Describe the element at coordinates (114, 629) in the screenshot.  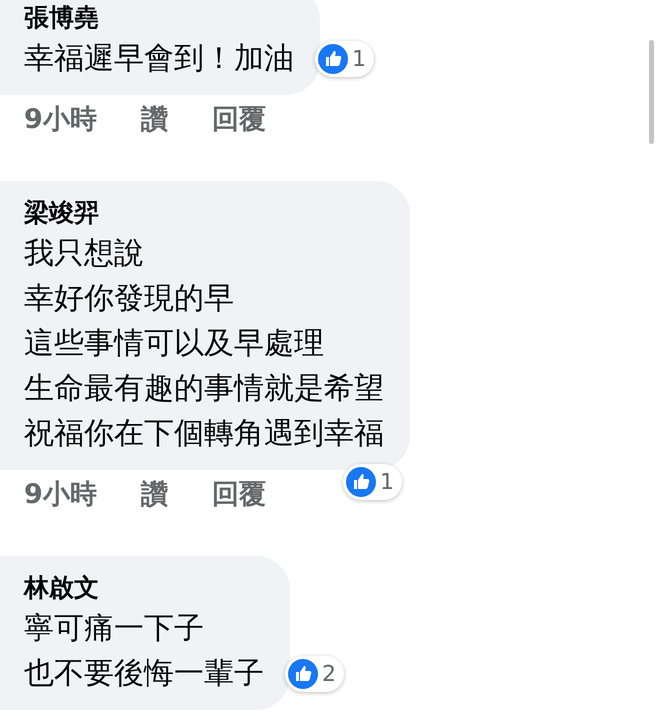
I see `comment-text: 寧可痛一下子` at that location.